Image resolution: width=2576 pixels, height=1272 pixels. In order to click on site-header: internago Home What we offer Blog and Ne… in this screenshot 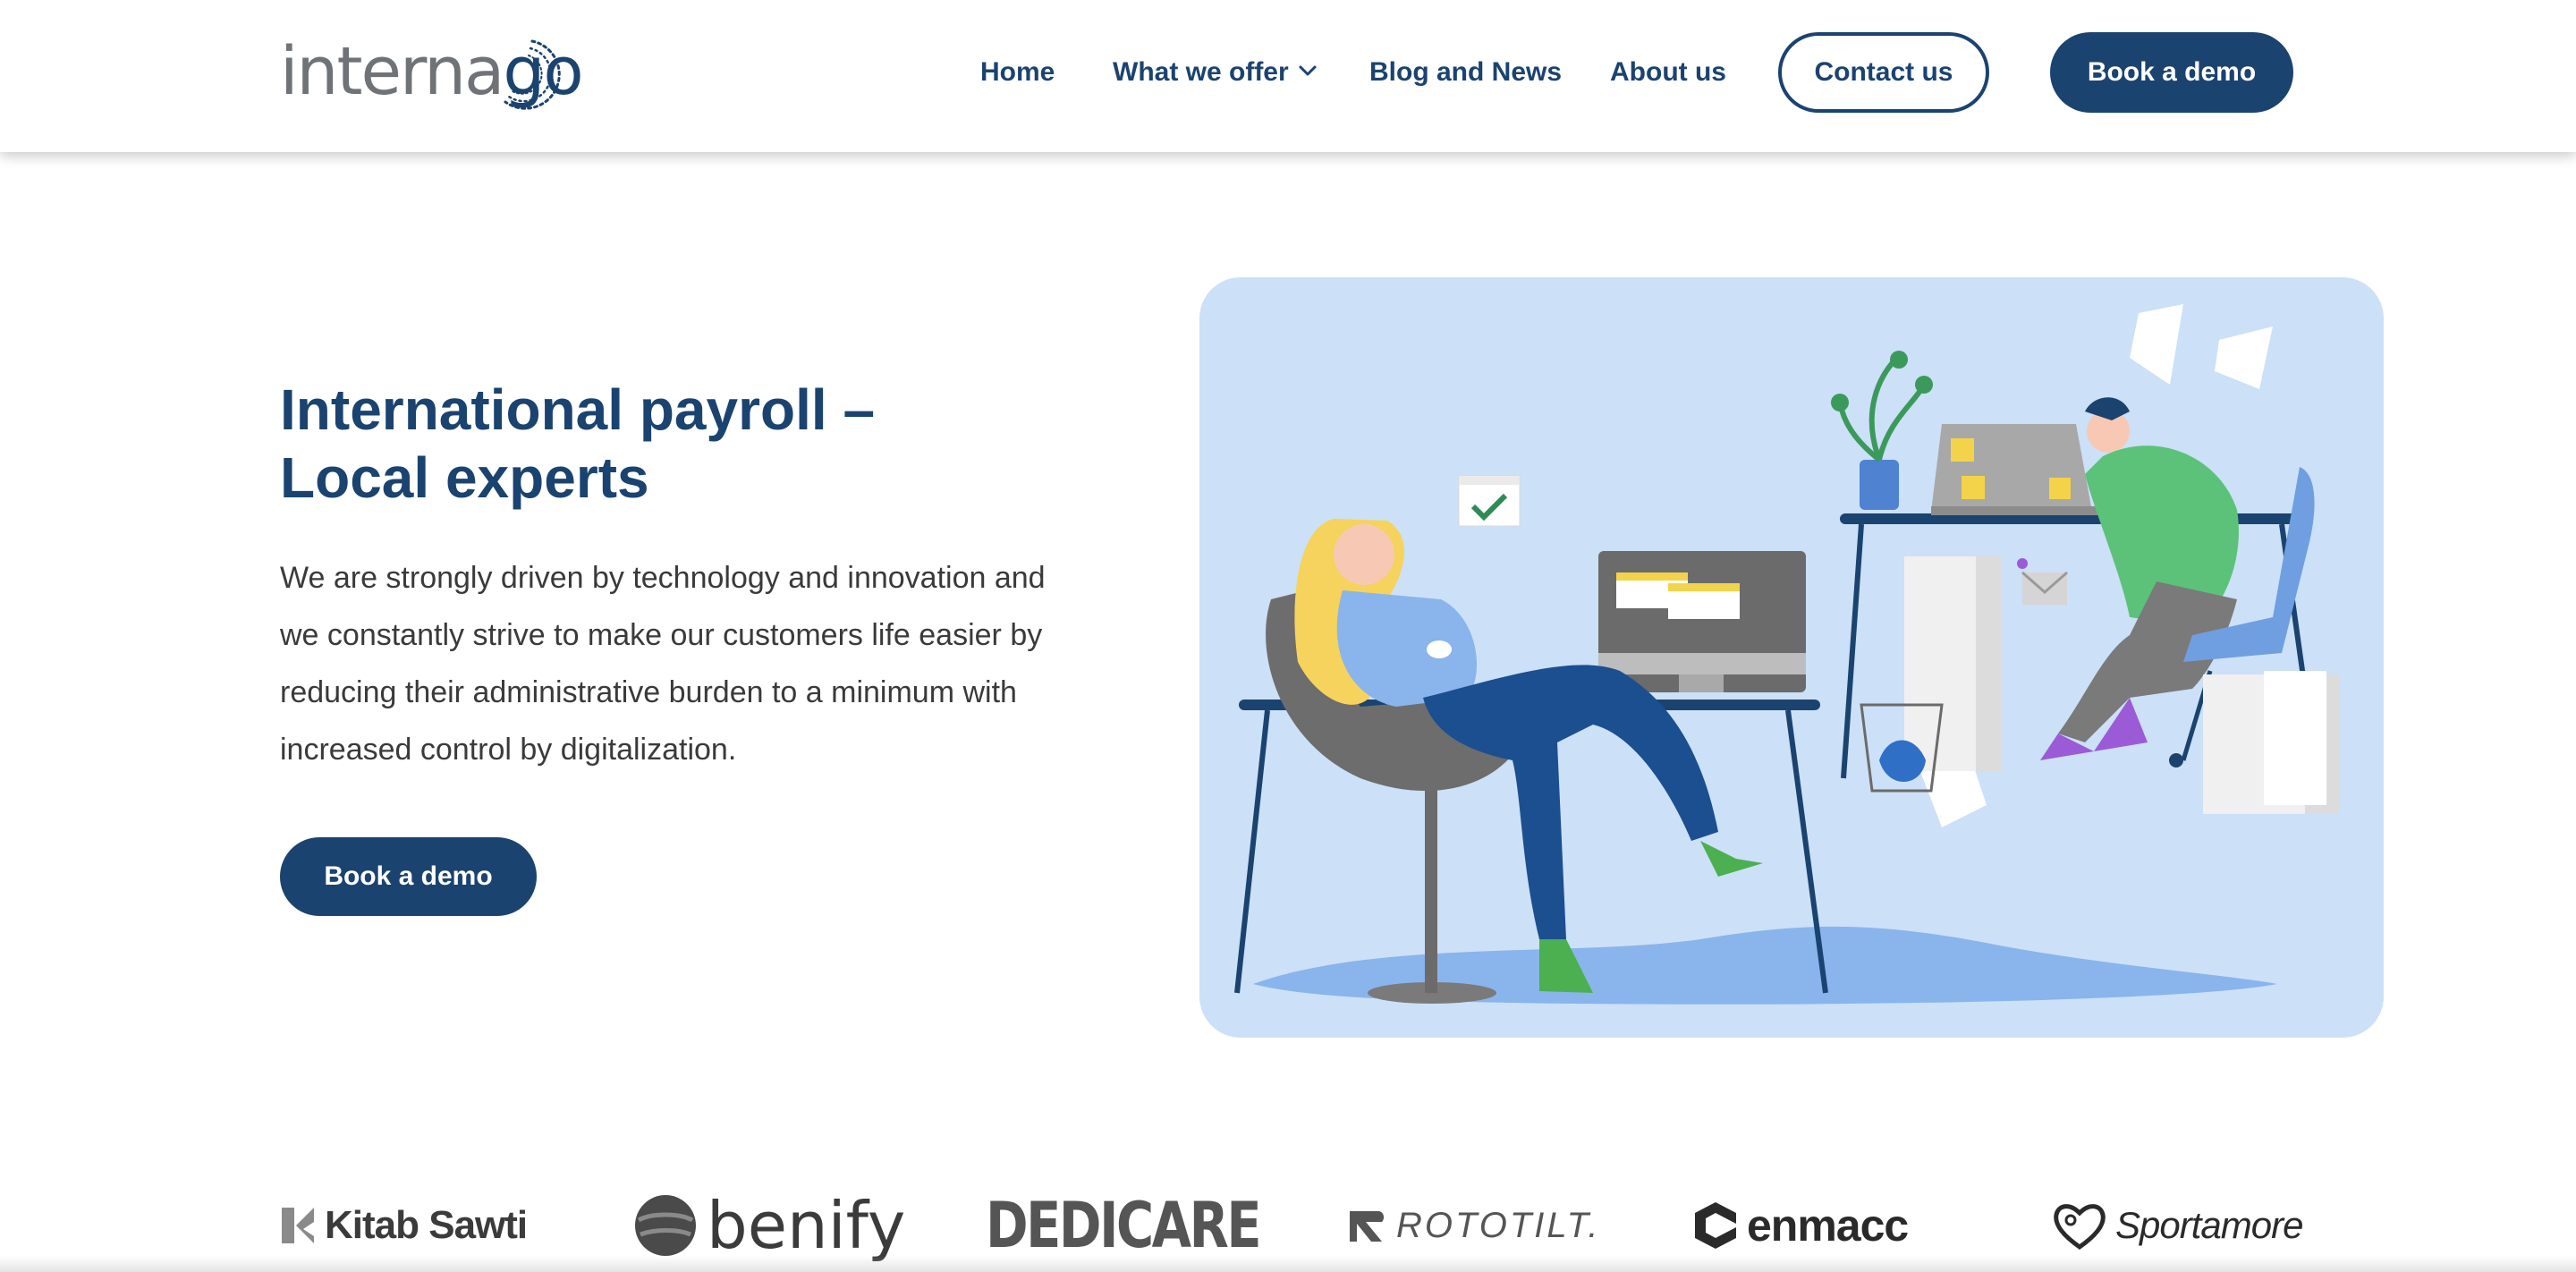, I will do `click(1288, 76)`.